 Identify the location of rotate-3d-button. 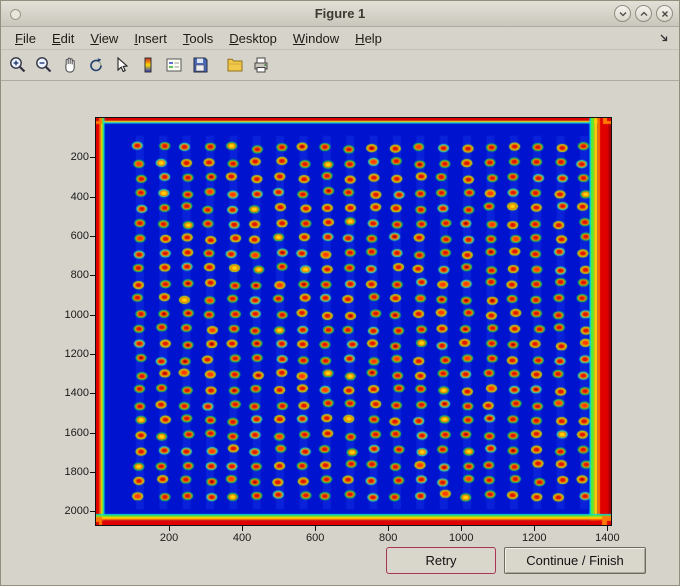
(95, 65).